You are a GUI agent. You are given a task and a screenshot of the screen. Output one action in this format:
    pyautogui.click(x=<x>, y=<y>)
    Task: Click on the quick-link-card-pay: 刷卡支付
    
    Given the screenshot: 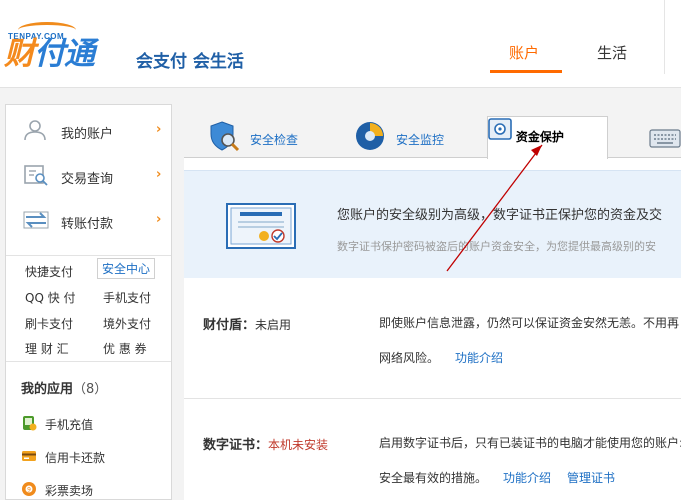 What is the action you would take?
    pyautogui.click(x=49, y=323)
    